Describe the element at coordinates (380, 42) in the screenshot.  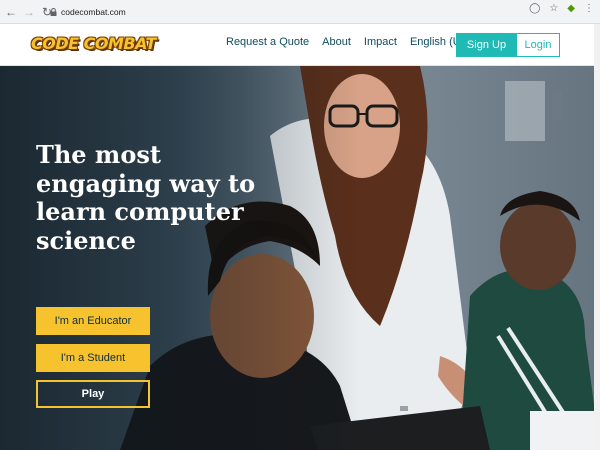
I see `nav-impact: Impact` at that location.